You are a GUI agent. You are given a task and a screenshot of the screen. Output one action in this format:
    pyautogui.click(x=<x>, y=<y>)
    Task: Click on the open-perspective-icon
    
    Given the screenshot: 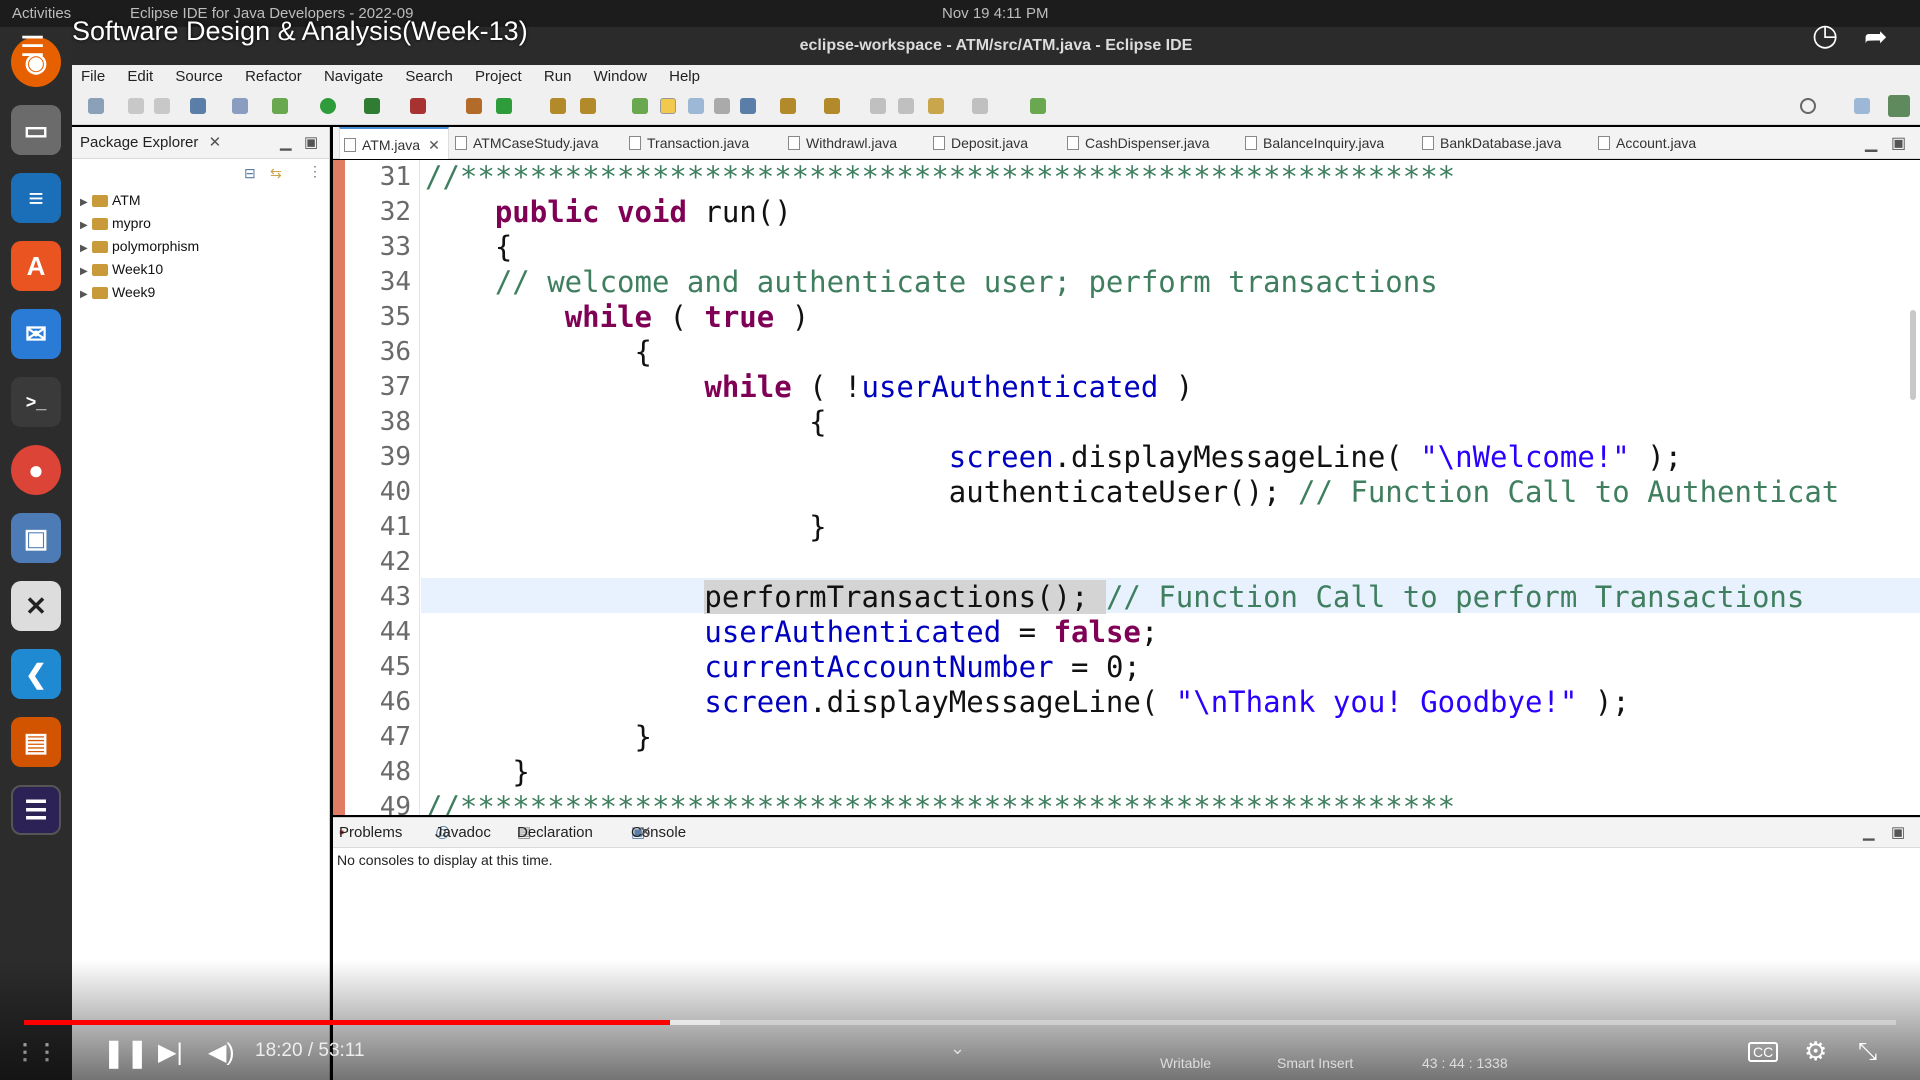 What is the action you would take?
    pyautogui.click(x=1862, y=106)
    